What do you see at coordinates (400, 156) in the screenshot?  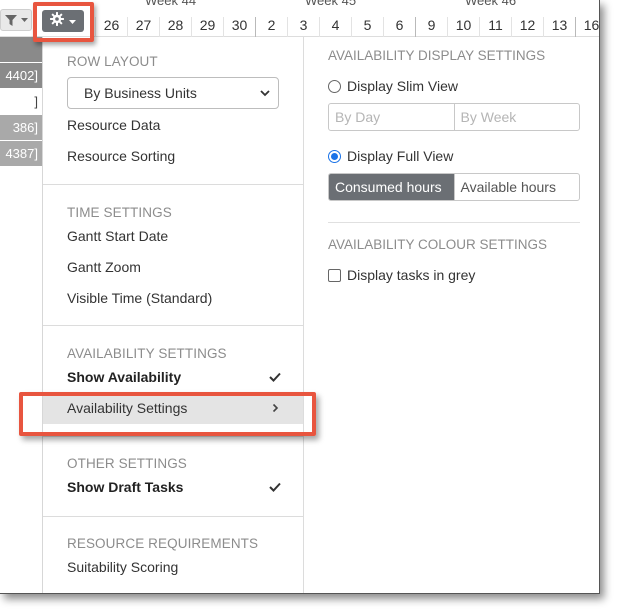 I see `radio-label: Display Full View` at bounding box center [400, 156].